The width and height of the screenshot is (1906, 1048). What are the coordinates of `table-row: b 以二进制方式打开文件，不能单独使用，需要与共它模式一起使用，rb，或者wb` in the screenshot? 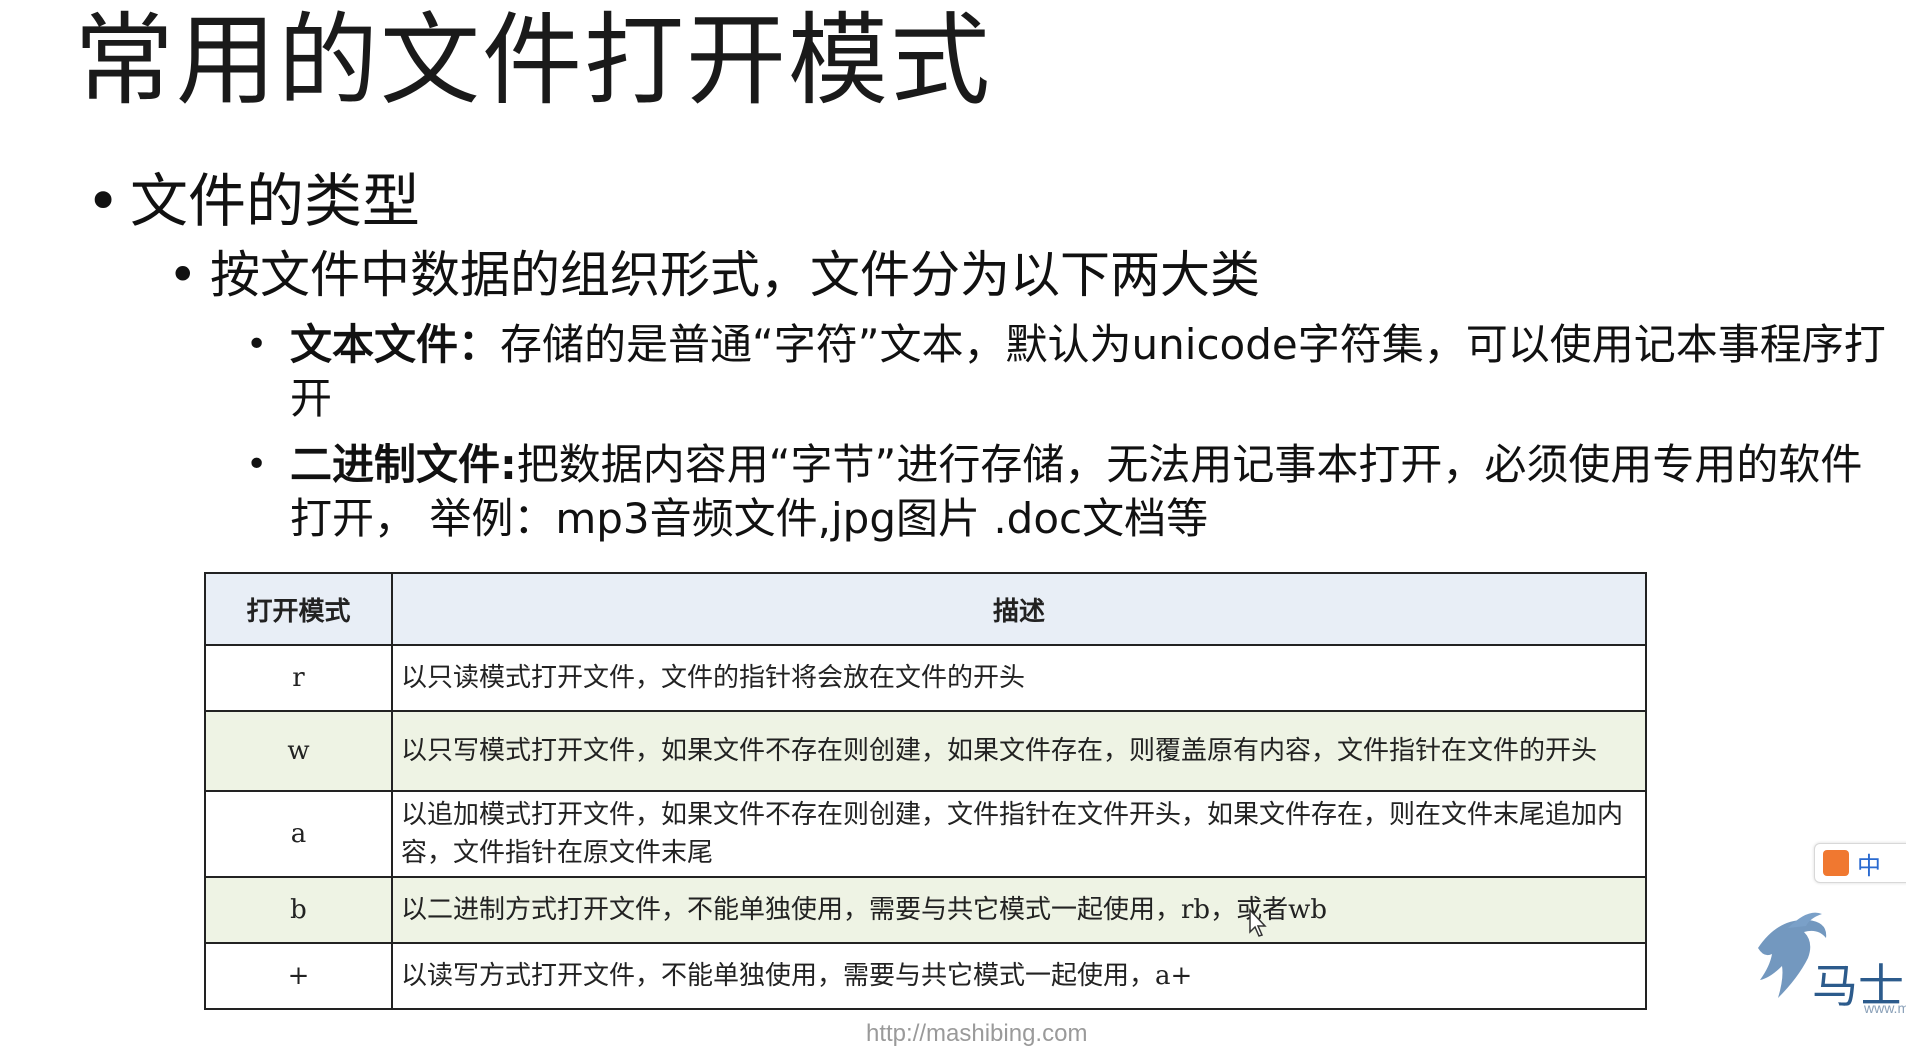 It's located at (925, 910).